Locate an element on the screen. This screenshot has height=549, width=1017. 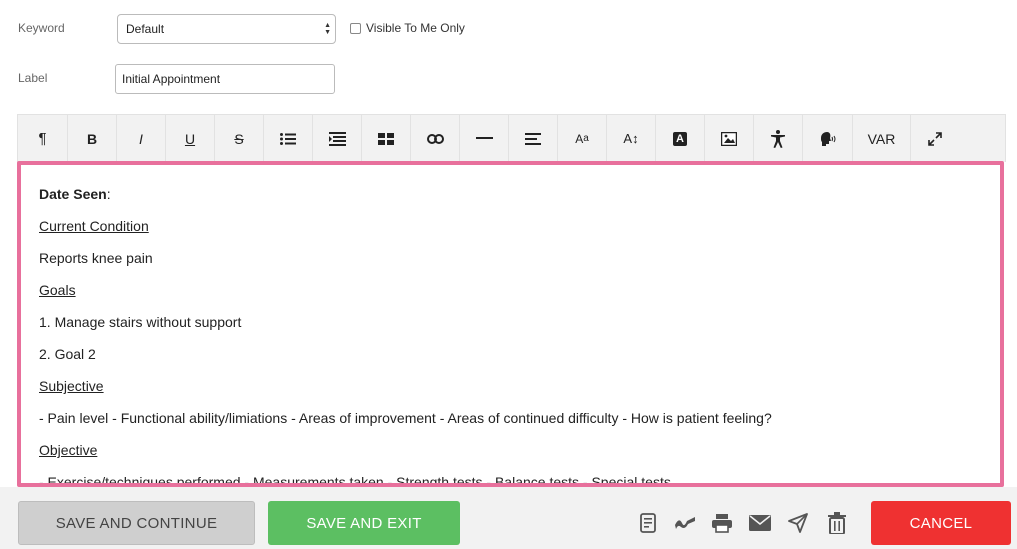
select-arrows-icon: ▲ ▼ is located at coordinates (327, 29).